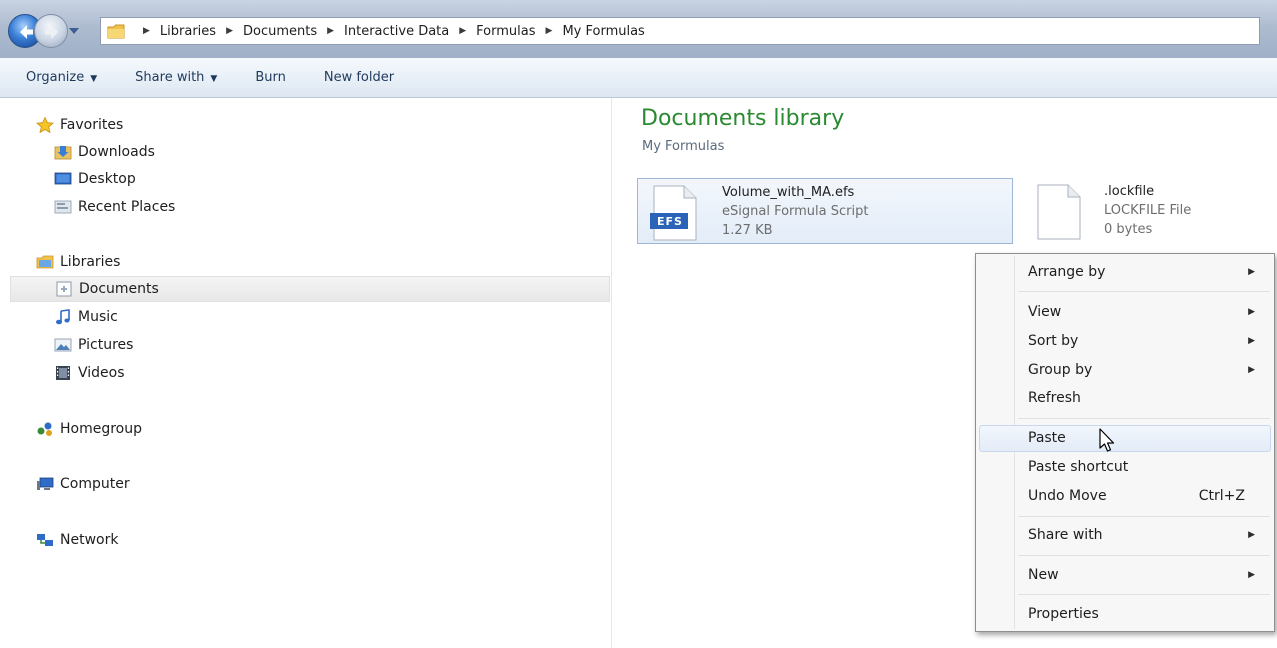 The height and width of the screenshot is (648, 1277). I want to click on file-size: 0 bytes, so click(1128, 229).